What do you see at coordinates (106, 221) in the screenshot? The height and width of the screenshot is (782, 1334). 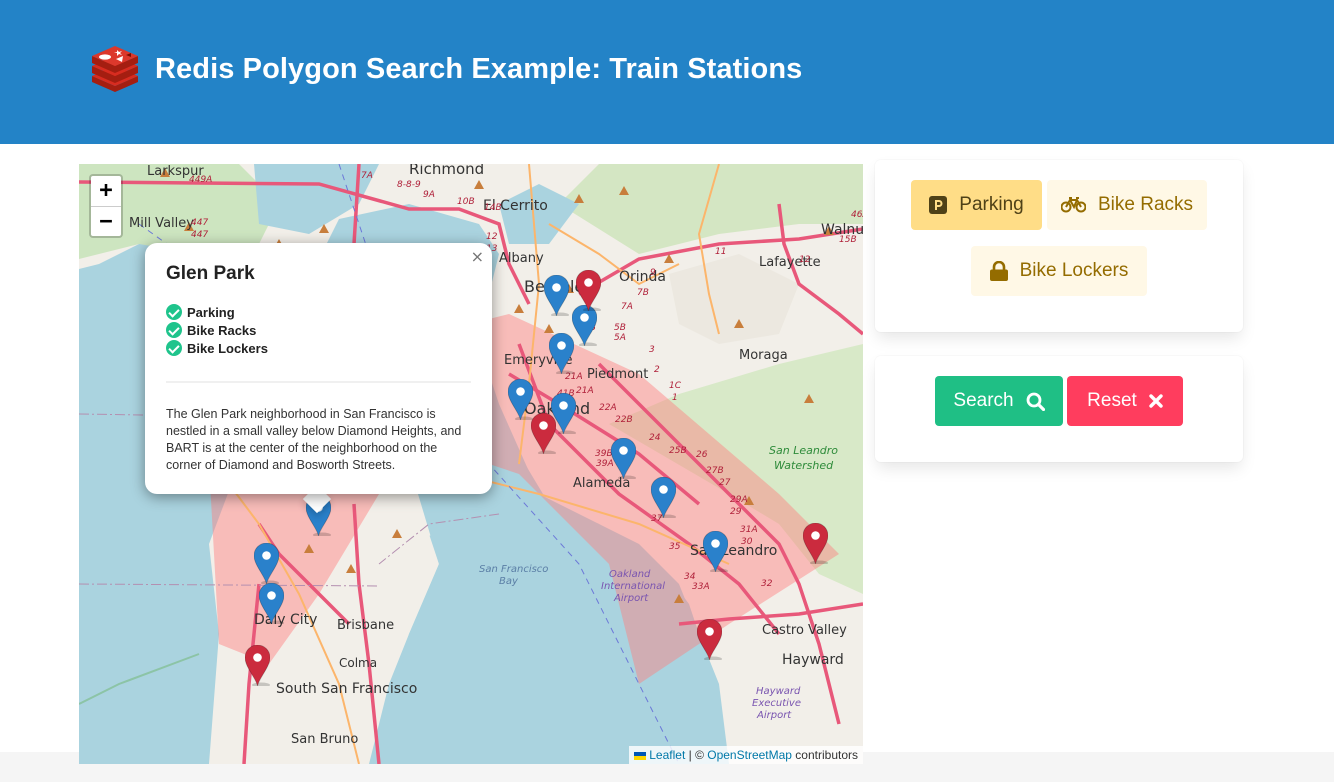 I see `zoom-out-button: −` at bounding box center [106, 221].